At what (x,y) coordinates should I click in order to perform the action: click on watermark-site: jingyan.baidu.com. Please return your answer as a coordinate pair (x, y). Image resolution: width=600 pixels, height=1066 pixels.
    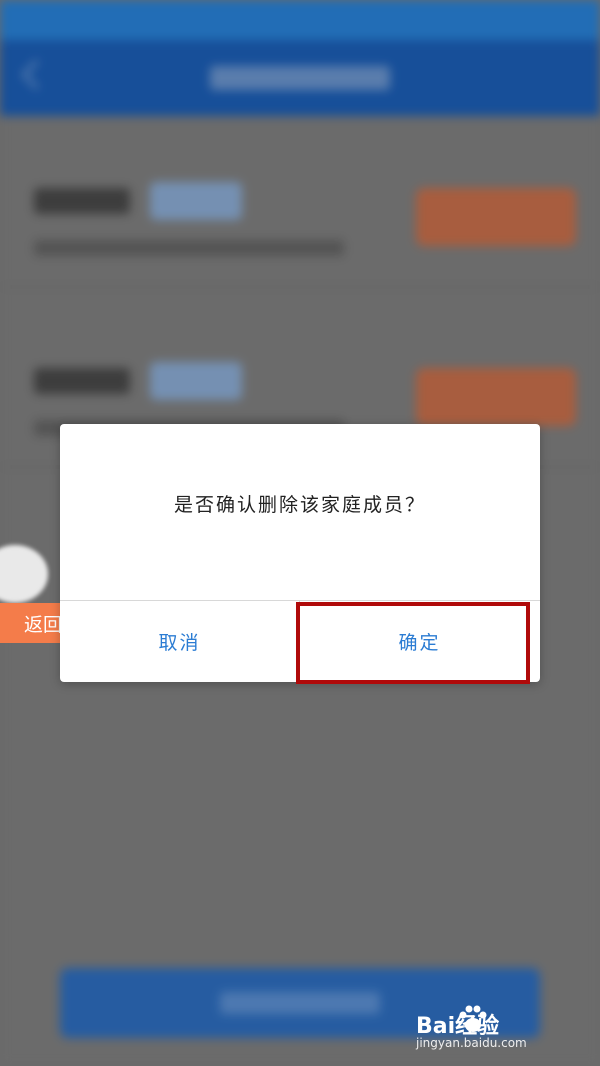
    Looking at the image, I should click on (471, 1043).